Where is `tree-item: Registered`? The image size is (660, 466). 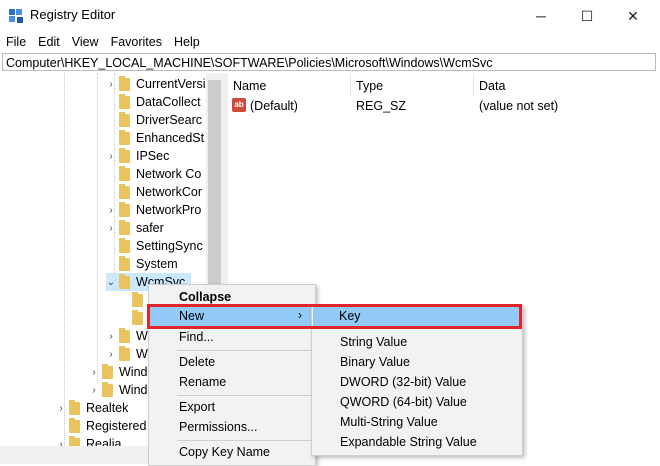 tree-item: Registered is located at coordinates (101, 426).